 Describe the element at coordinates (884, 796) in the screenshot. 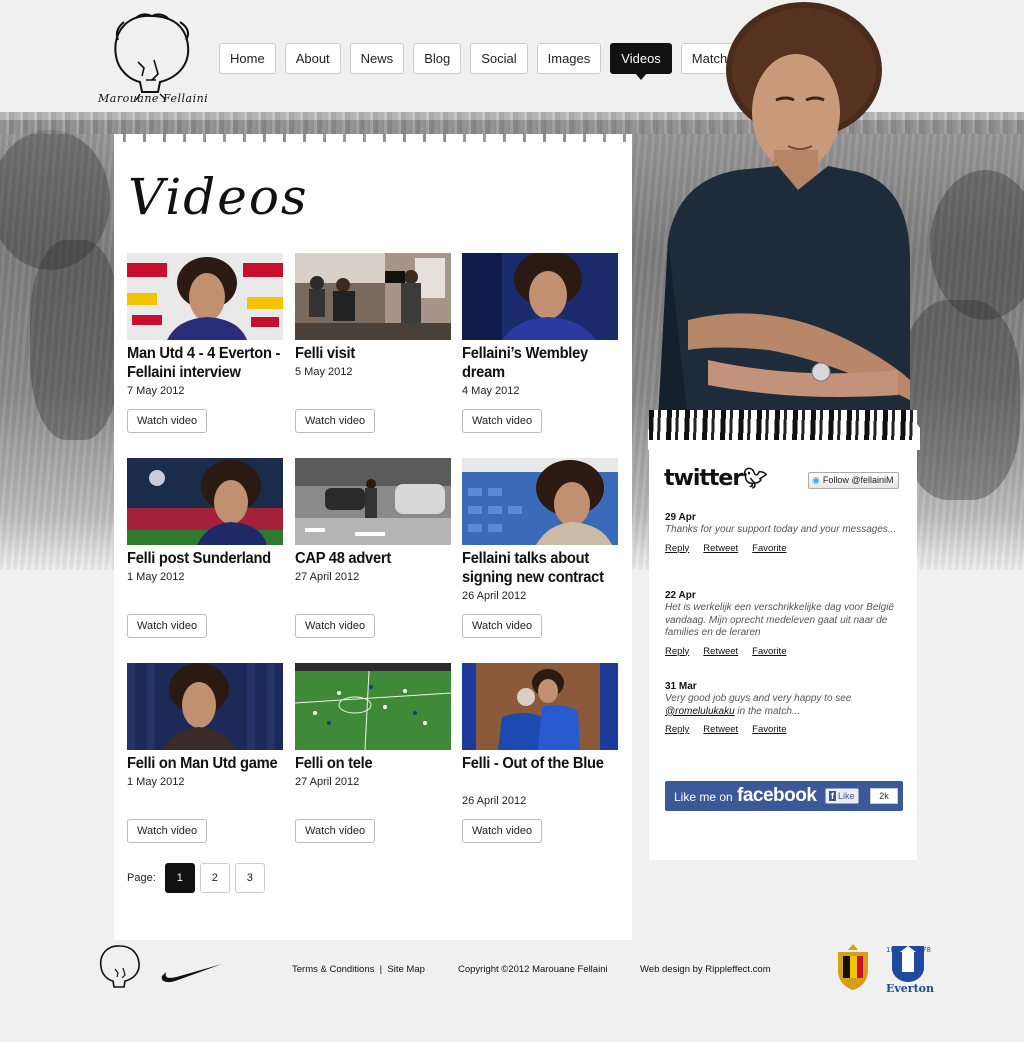

I see `facebook-like-count: 2k` at that location.